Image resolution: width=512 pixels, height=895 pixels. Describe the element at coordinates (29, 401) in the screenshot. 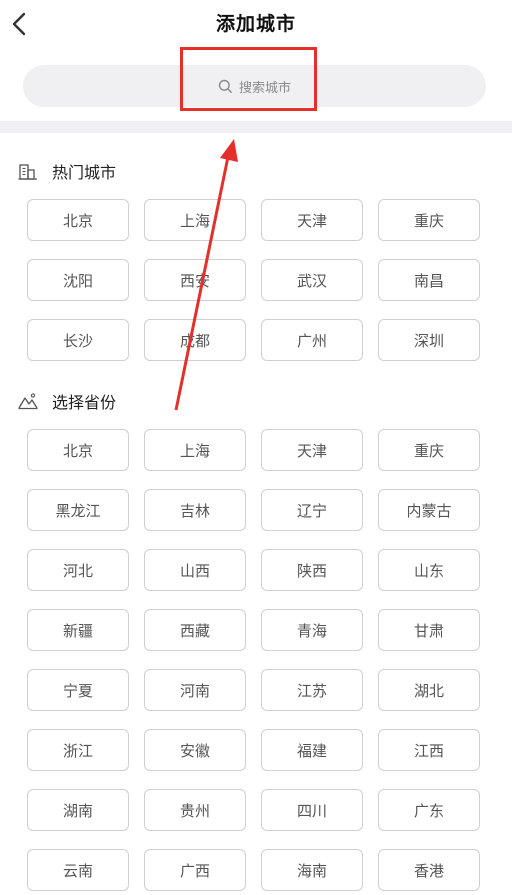

I see `mountains-icon` at that location.